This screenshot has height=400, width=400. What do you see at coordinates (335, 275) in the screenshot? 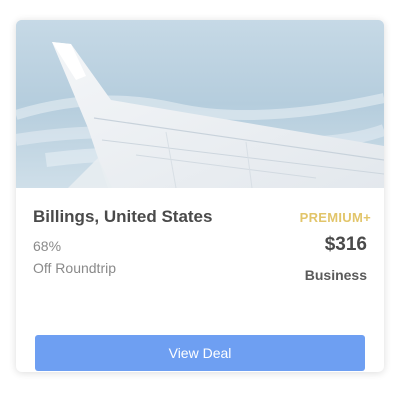
I see `cabin-class: Business` at bounding box center [335, 275].